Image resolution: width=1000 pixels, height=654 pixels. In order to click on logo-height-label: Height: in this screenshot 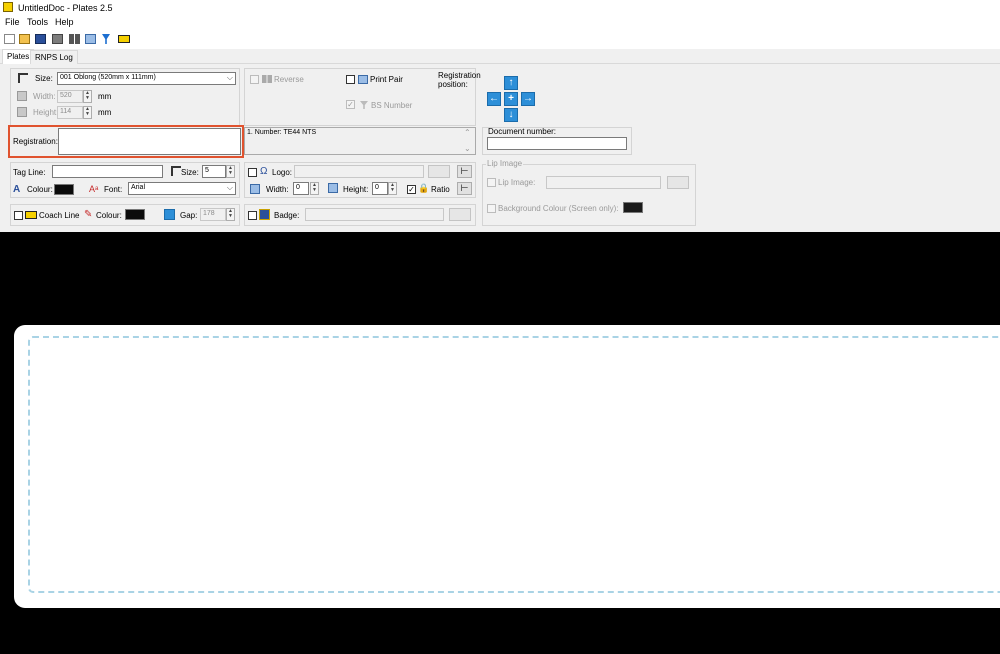, I will do `click(356, 189)`.